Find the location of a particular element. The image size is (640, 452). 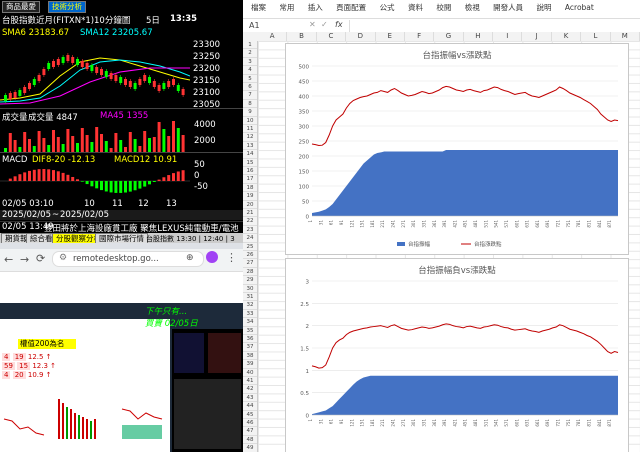

back-icon: ← is located at coordinates (8, 259).